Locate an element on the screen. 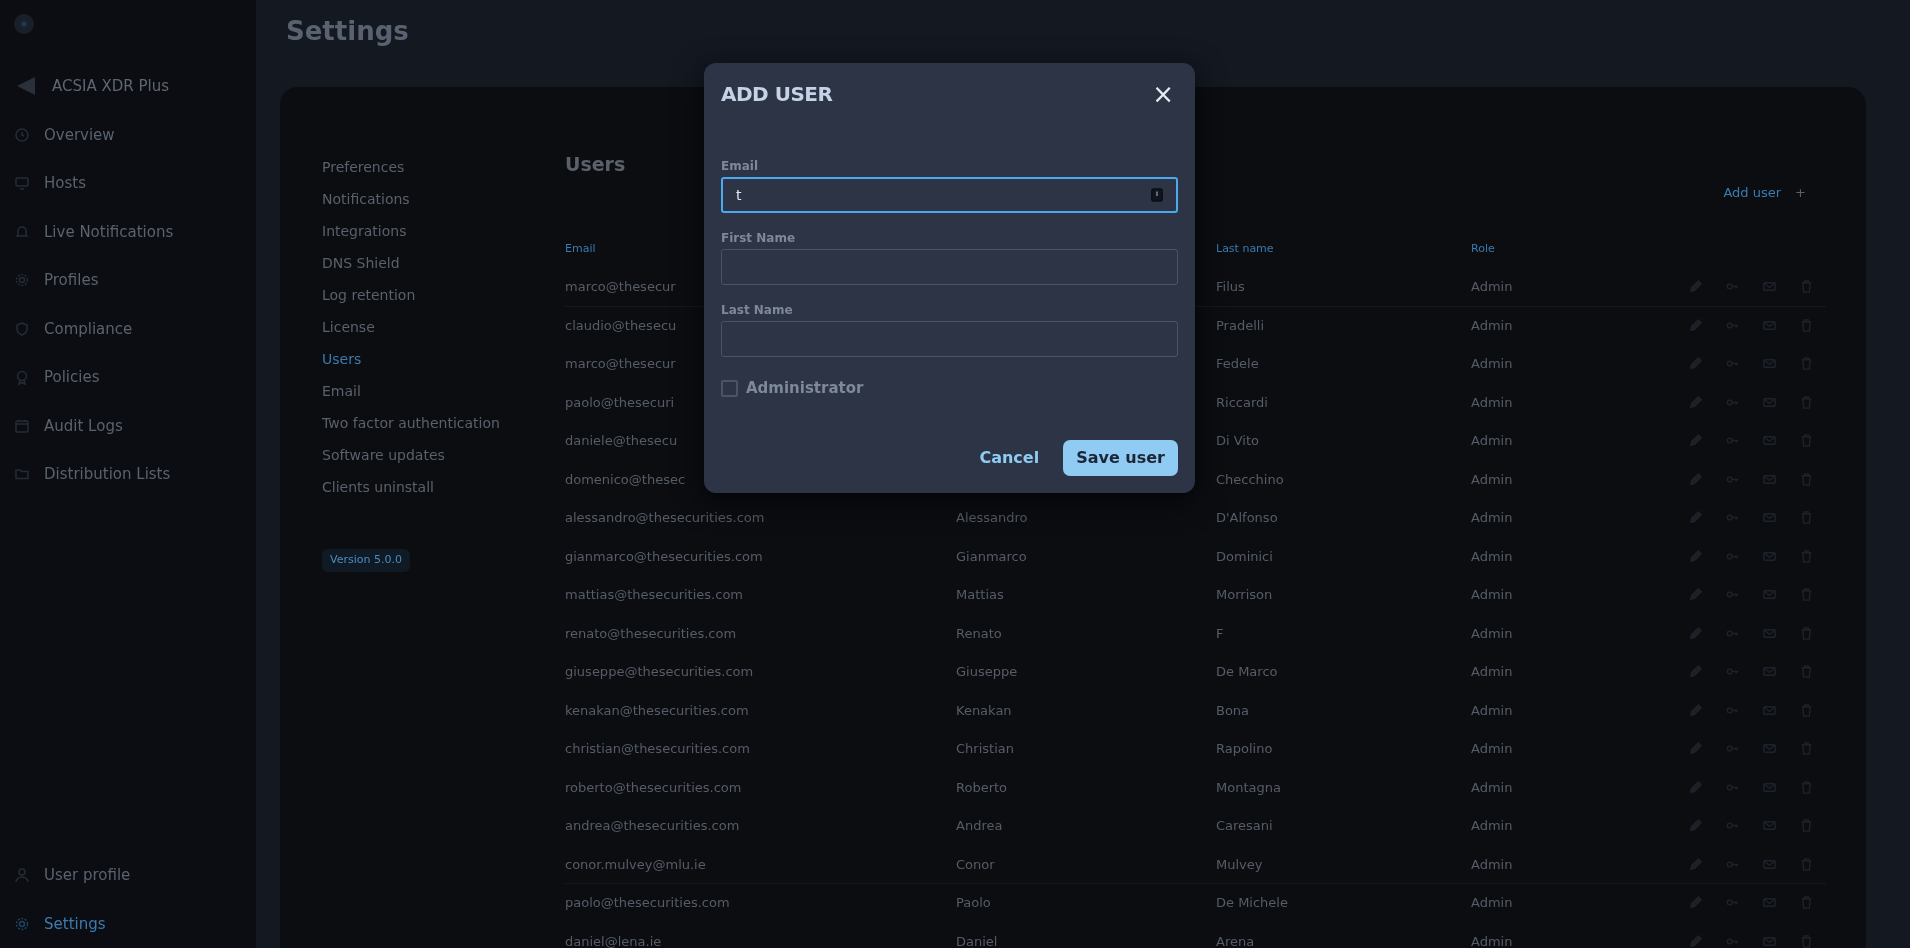  table-cell-text: daniele@thesecu is located at coordinates (621, 441).